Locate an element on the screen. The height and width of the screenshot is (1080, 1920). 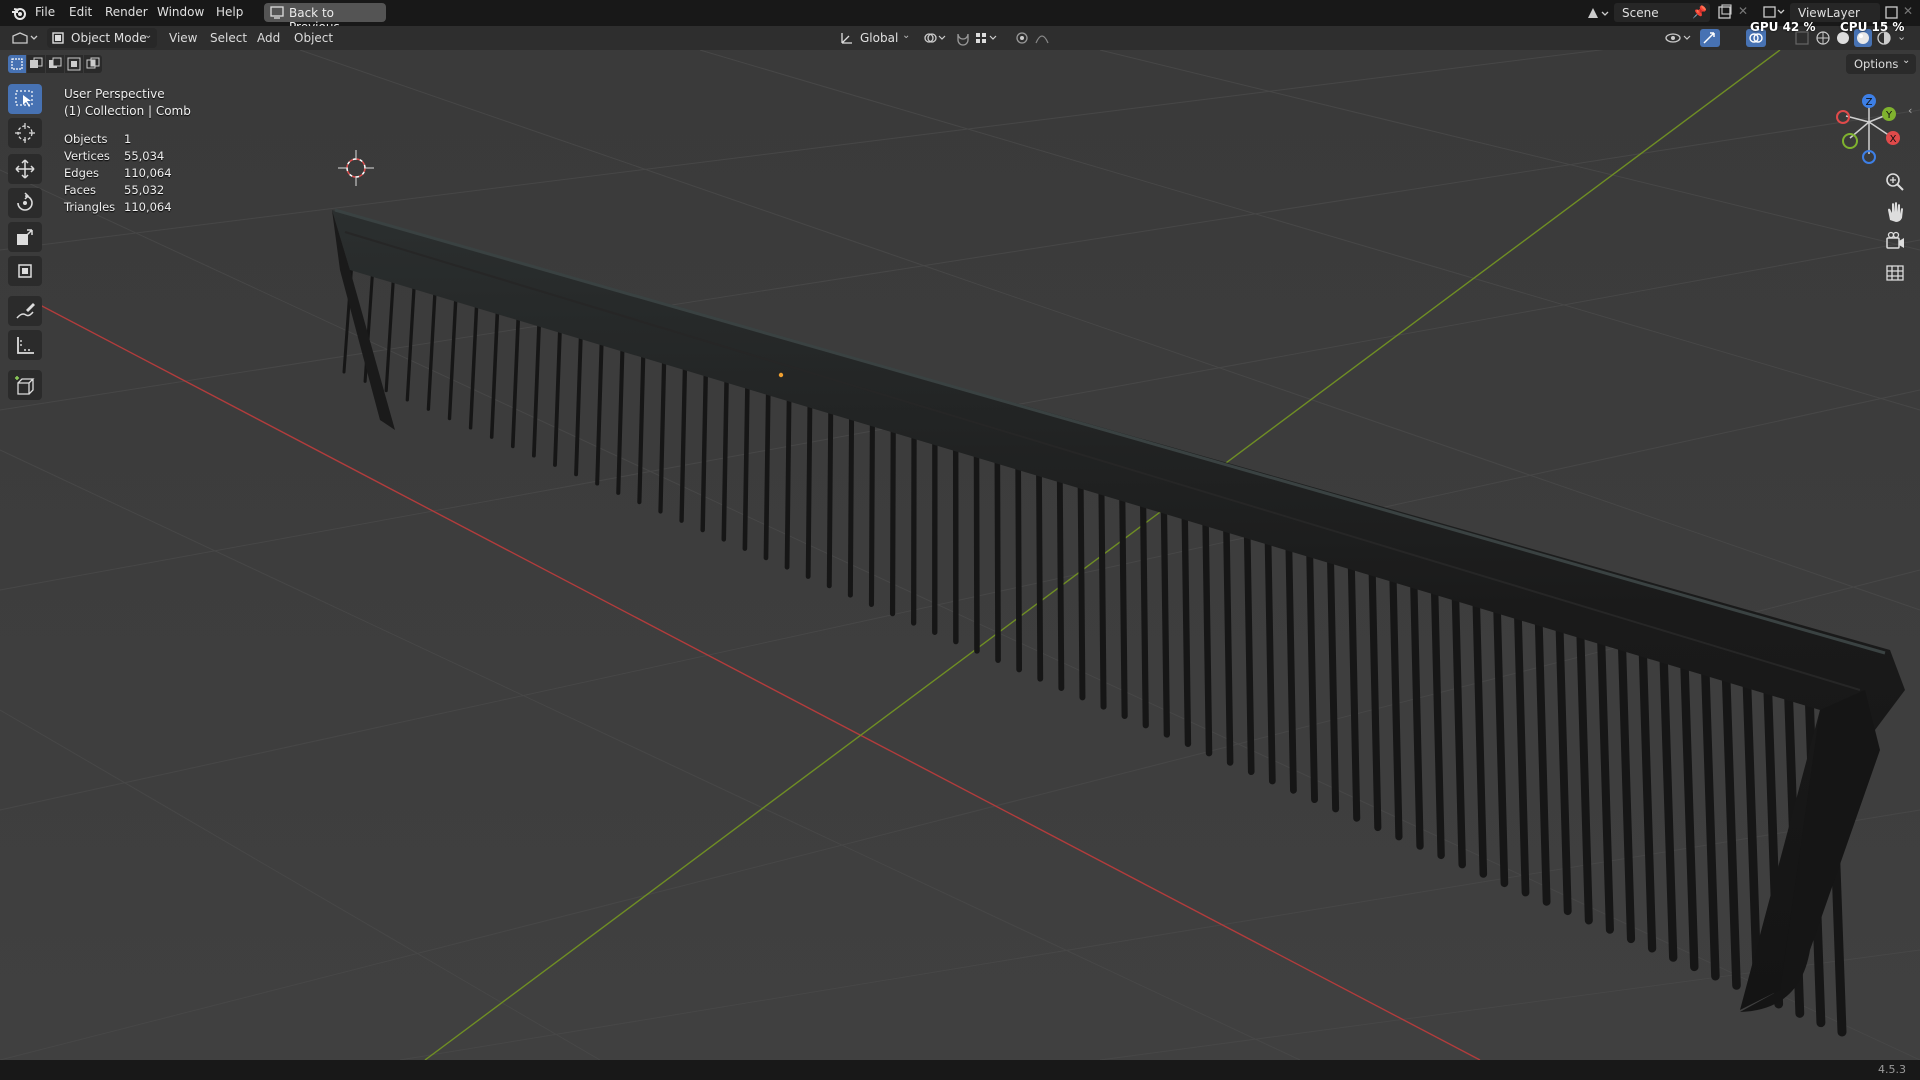
scene-icon is located at coordinates (1598, 14).